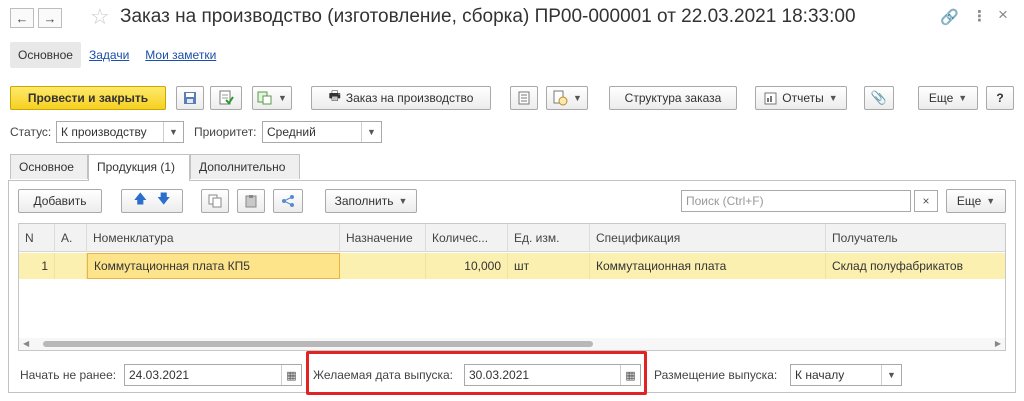  Describe the element at coordinates (140, 201) in the screenshot. I see `arrow-up-icon: 🡅` at that location.